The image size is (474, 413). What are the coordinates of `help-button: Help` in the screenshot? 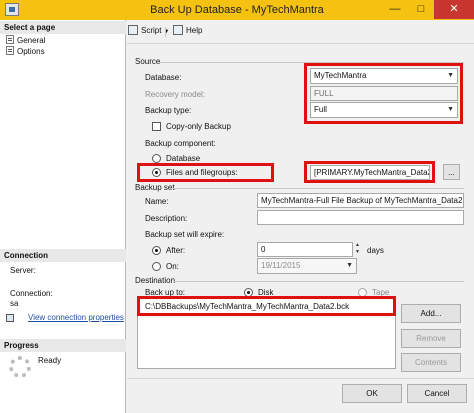 It's located at (187, 31).